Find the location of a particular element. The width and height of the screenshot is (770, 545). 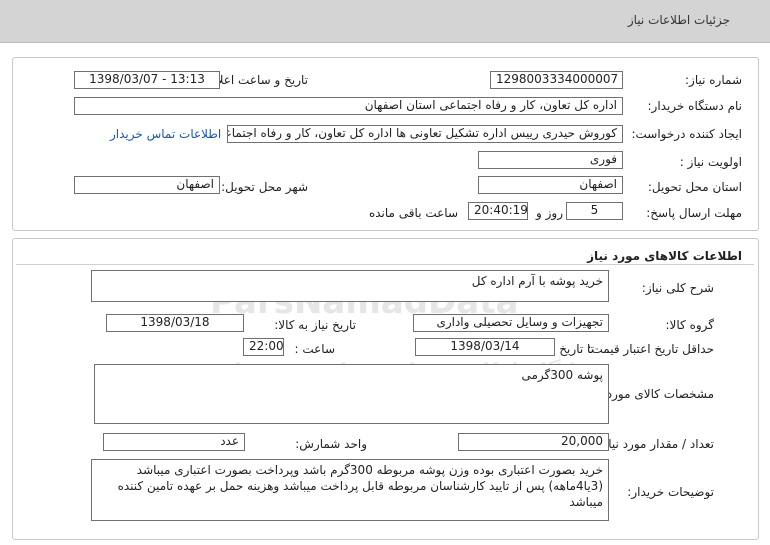

days-word: روز و is located at coordinates (549, 213).